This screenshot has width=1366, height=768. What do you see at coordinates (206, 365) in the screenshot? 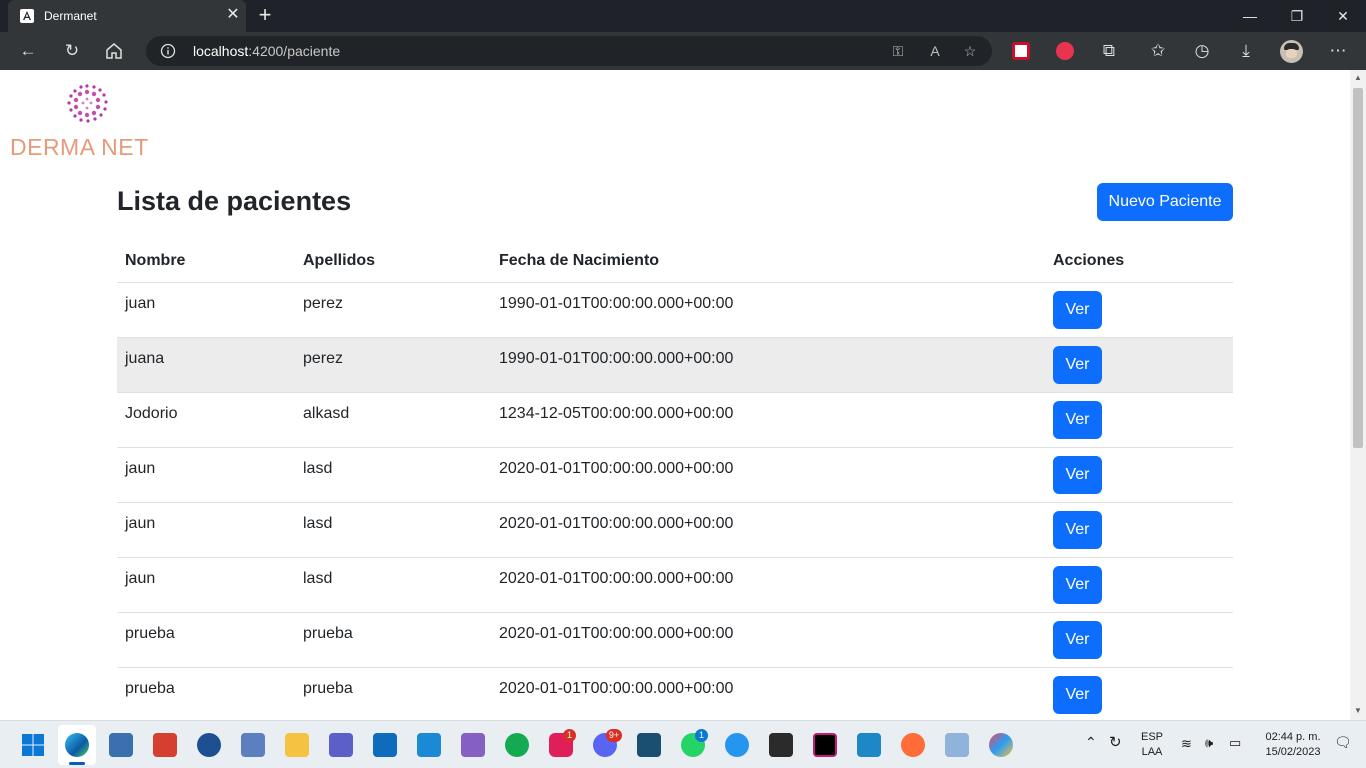
I see `cell-nombre: juana` at bounding box center [206, 365].